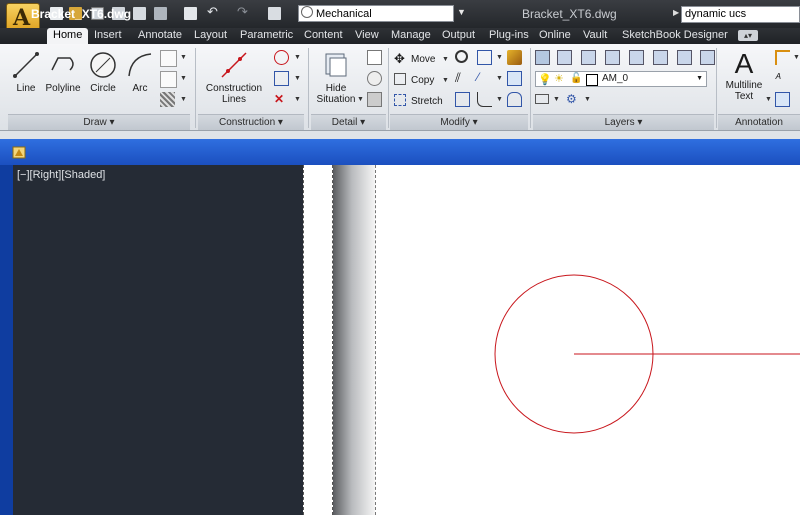 Image resolution: width=800 pixels, height=515 pixels. What do you see at coordinates (484, 99) in the screenshot?
I see `fillet-icon` at bounding box center [484, 99].